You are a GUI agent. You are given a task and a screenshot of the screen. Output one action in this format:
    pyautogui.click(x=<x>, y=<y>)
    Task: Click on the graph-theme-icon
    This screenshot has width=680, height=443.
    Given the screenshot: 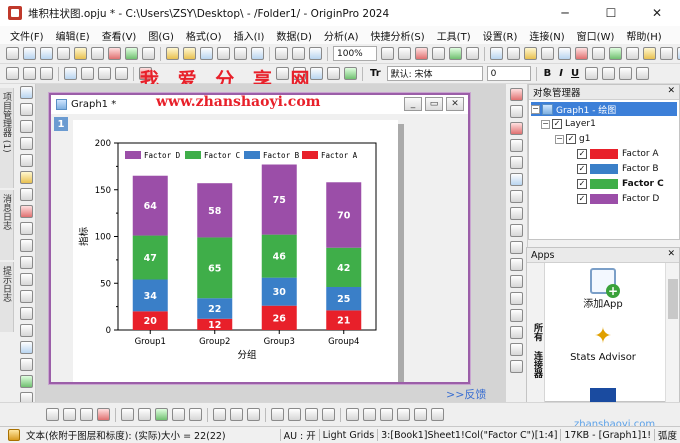 What is the action you would take?
    pyautogui.click(x=649, y=53)
    